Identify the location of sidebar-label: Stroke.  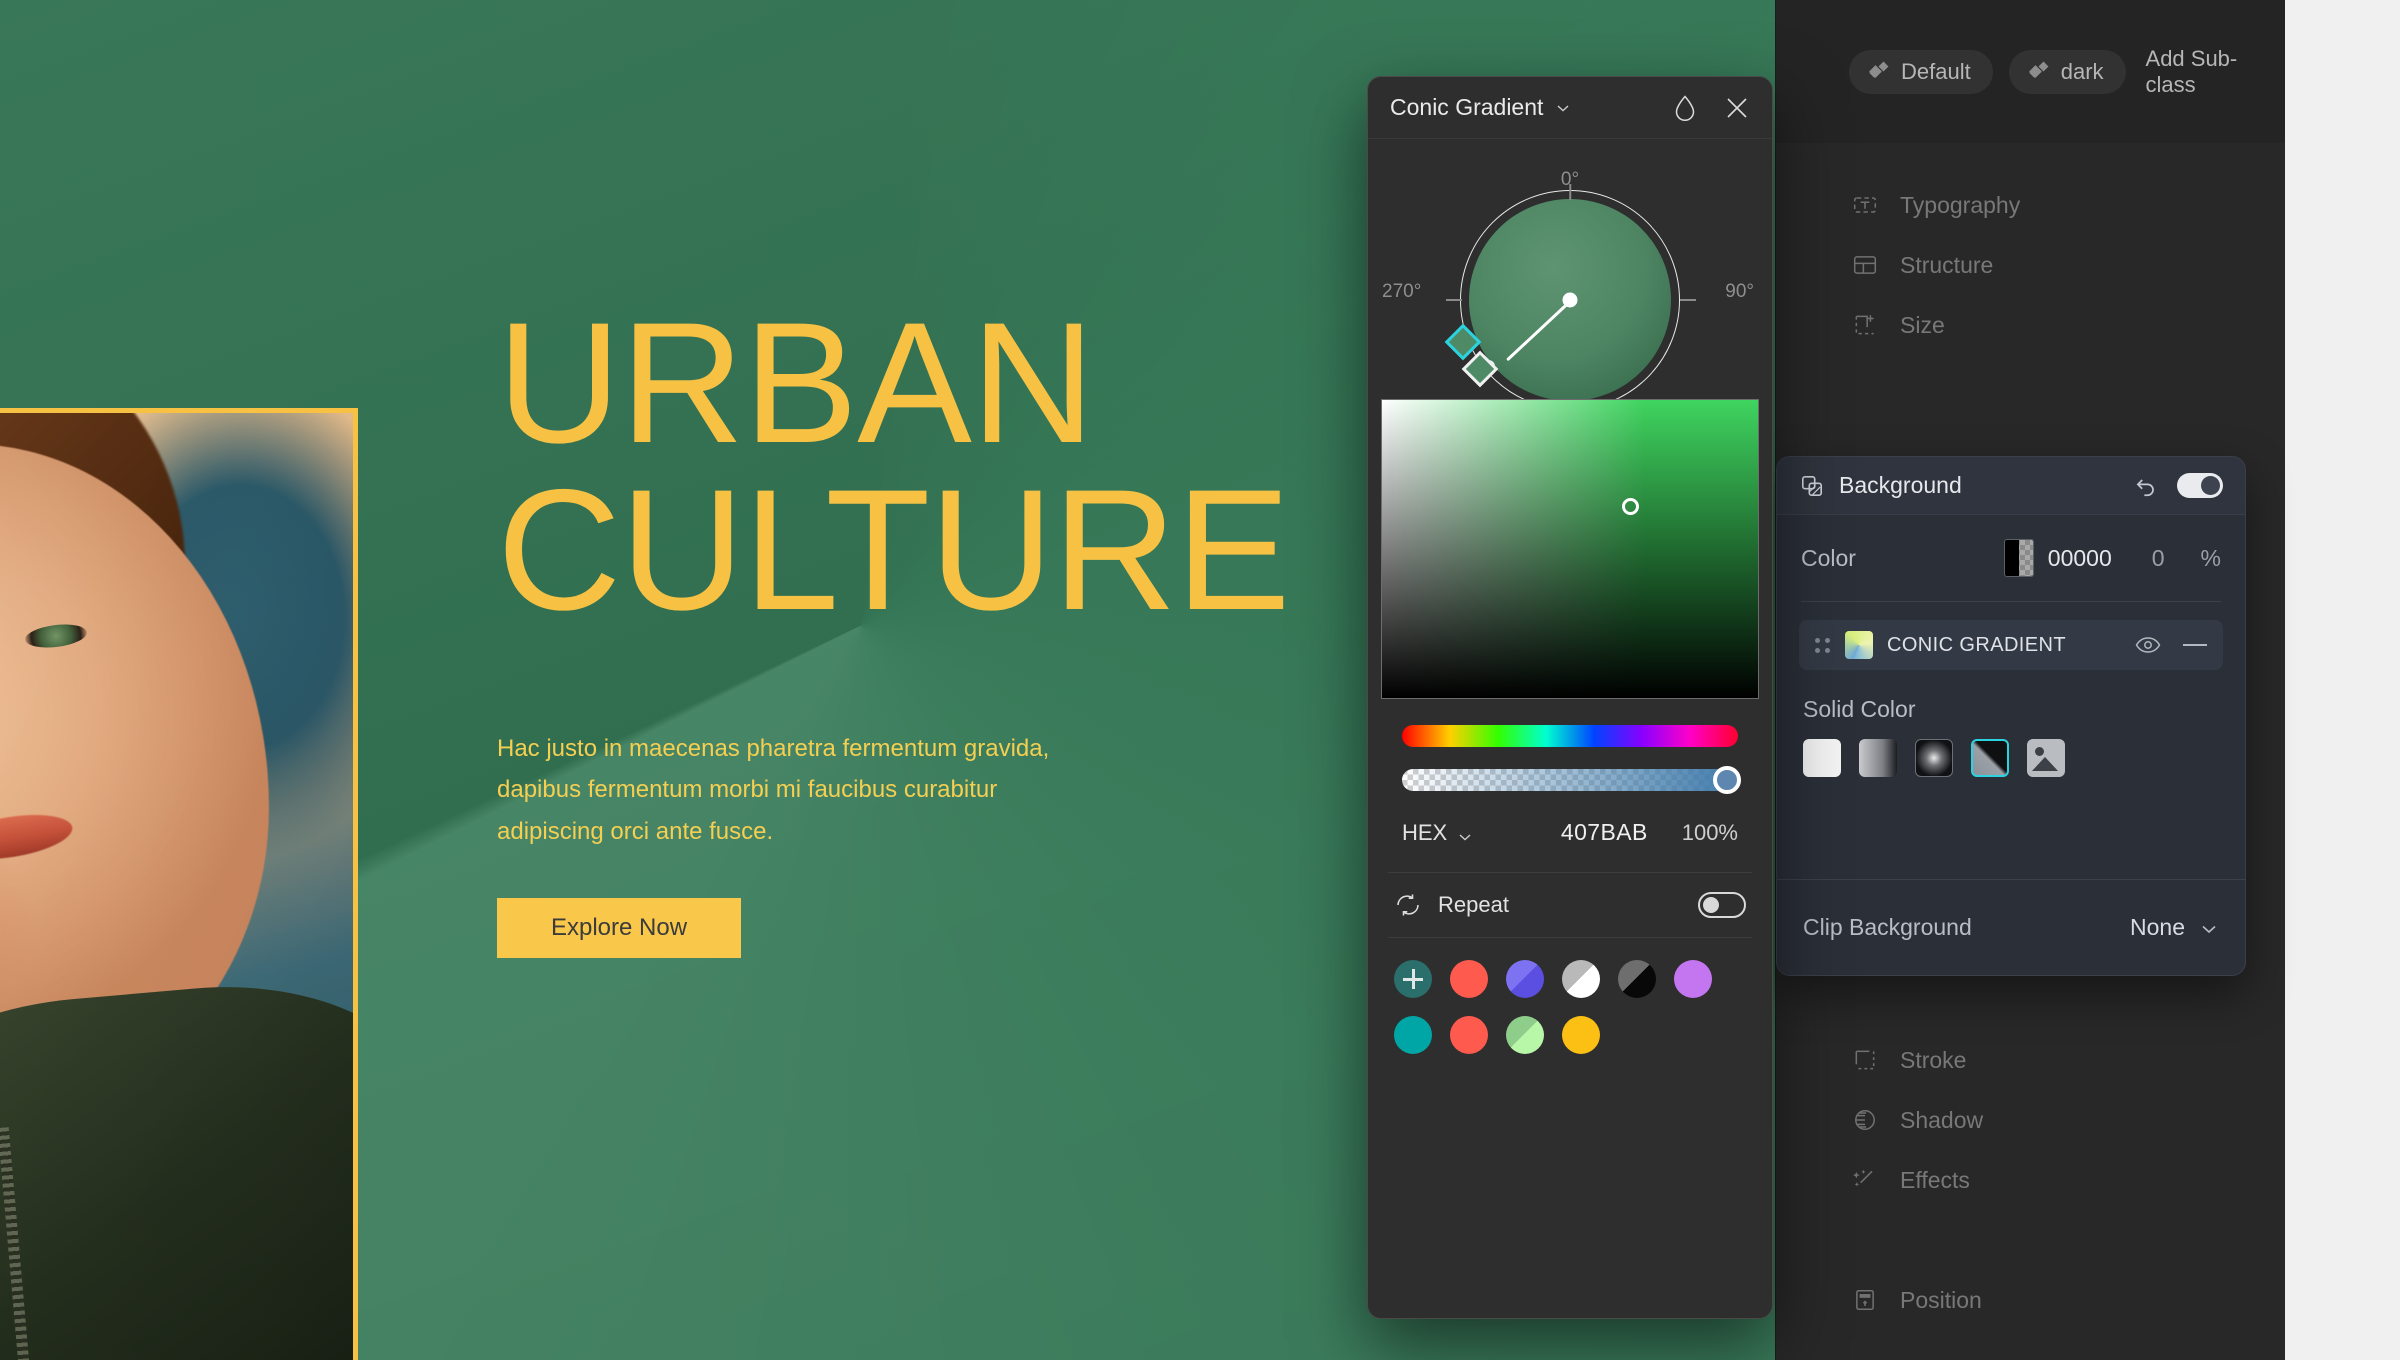
(1933, 1059).